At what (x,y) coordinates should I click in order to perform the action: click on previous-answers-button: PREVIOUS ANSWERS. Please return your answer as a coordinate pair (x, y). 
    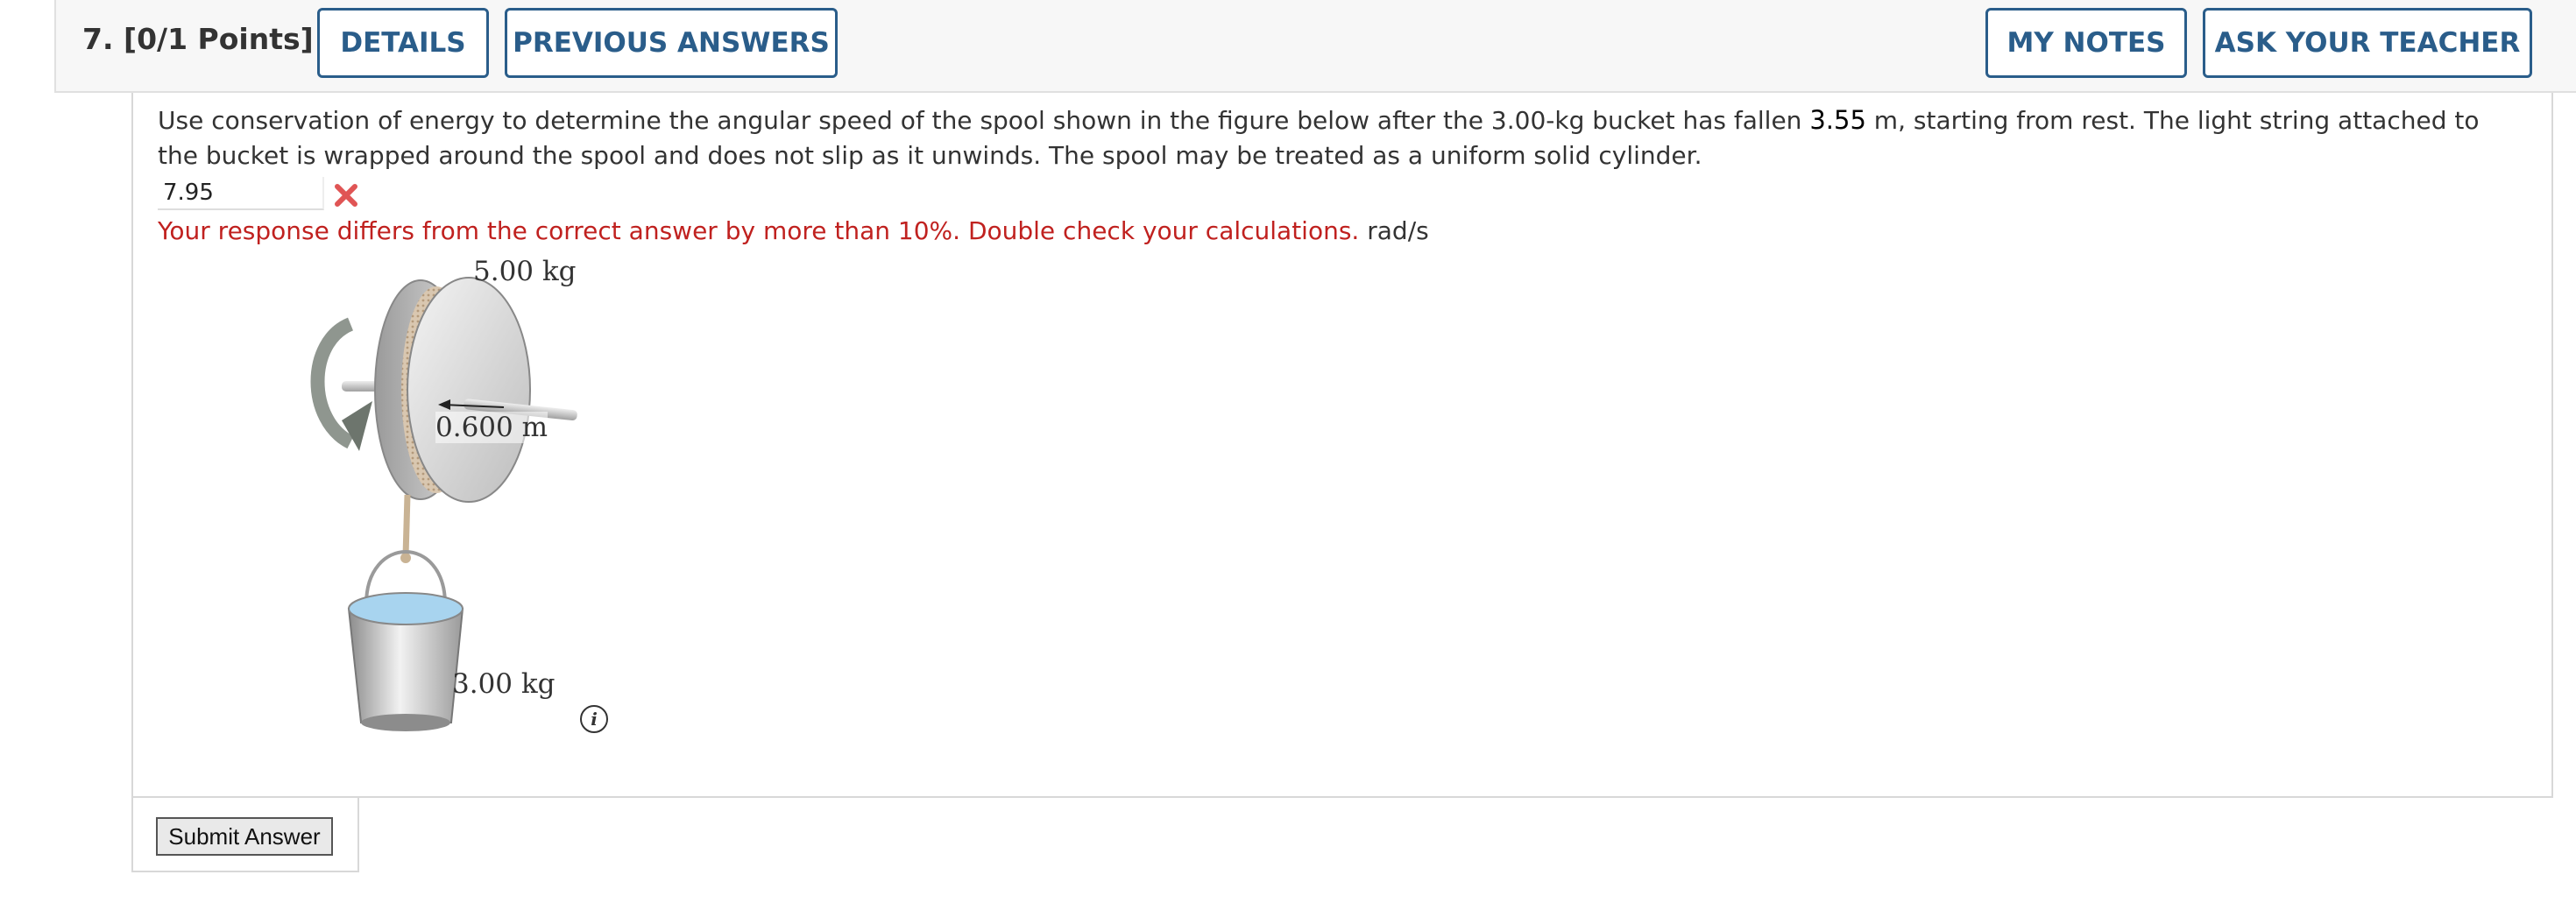
    Looking at the image, I should click on (671, 43).